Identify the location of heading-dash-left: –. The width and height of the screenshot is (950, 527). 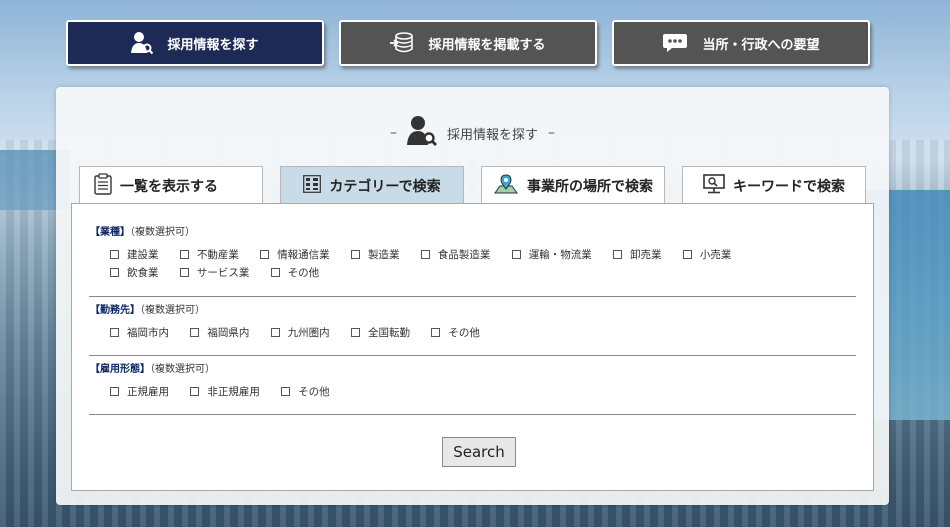
(393, 133).